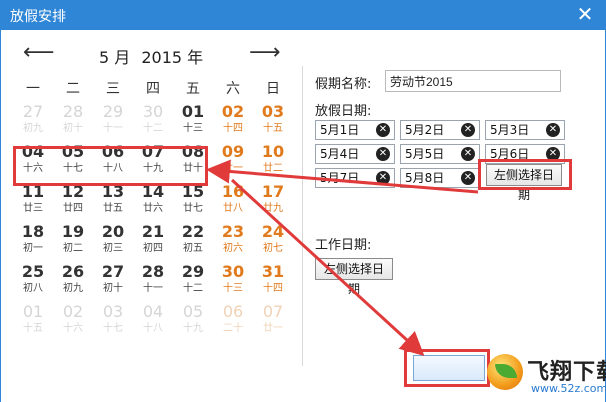 The width and height of the screenshot is (606, 402). Describe the element at coordinates (73, 122) in the screenshot. I see `calendar-day: 28 初十` at that location.